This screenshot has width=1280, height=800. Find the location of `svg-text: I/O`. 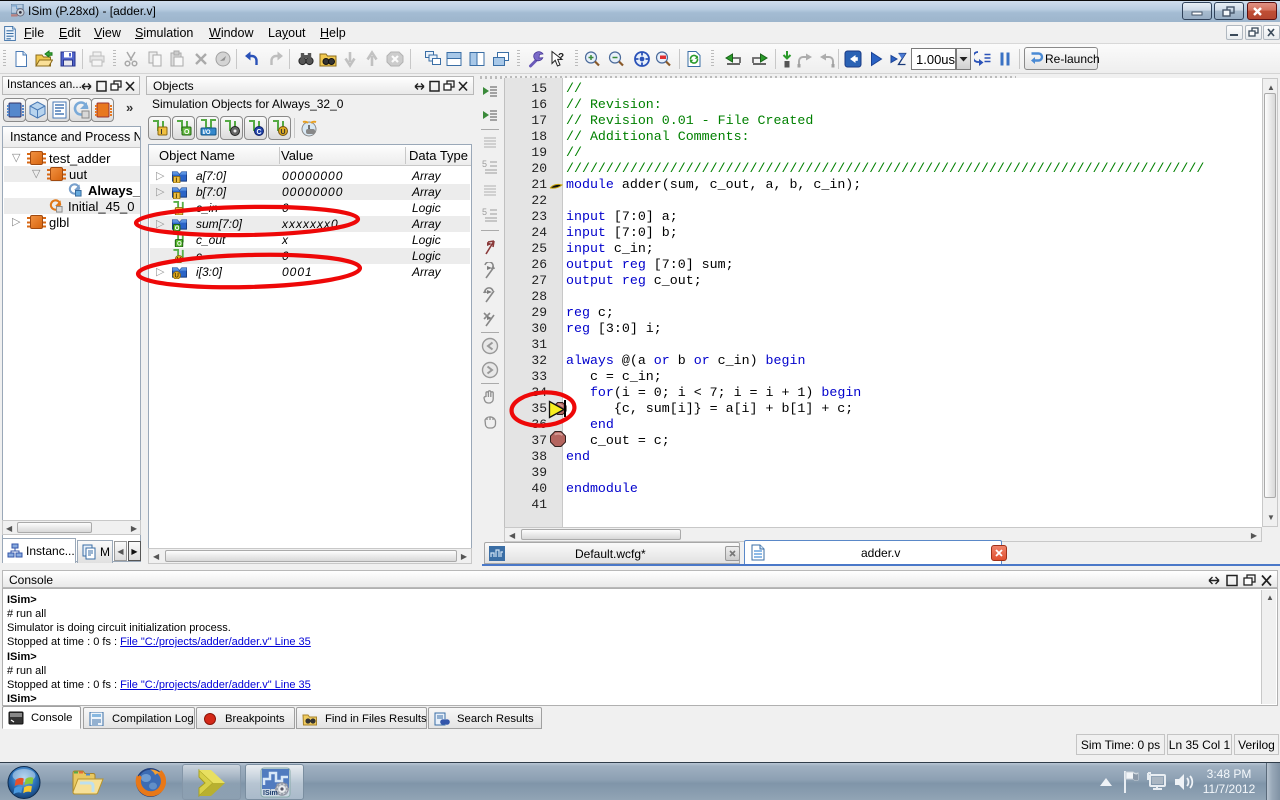

svg-text: I/O is located at coordinates (207, 133).